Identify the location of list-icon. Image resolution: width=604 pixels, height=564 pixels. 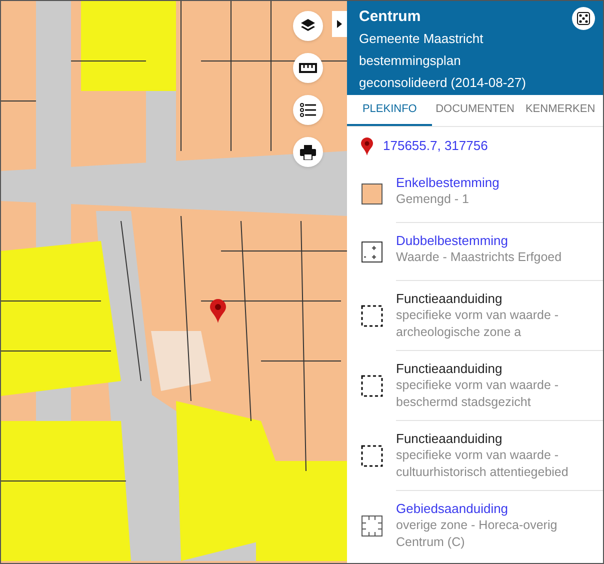
(308, 110).